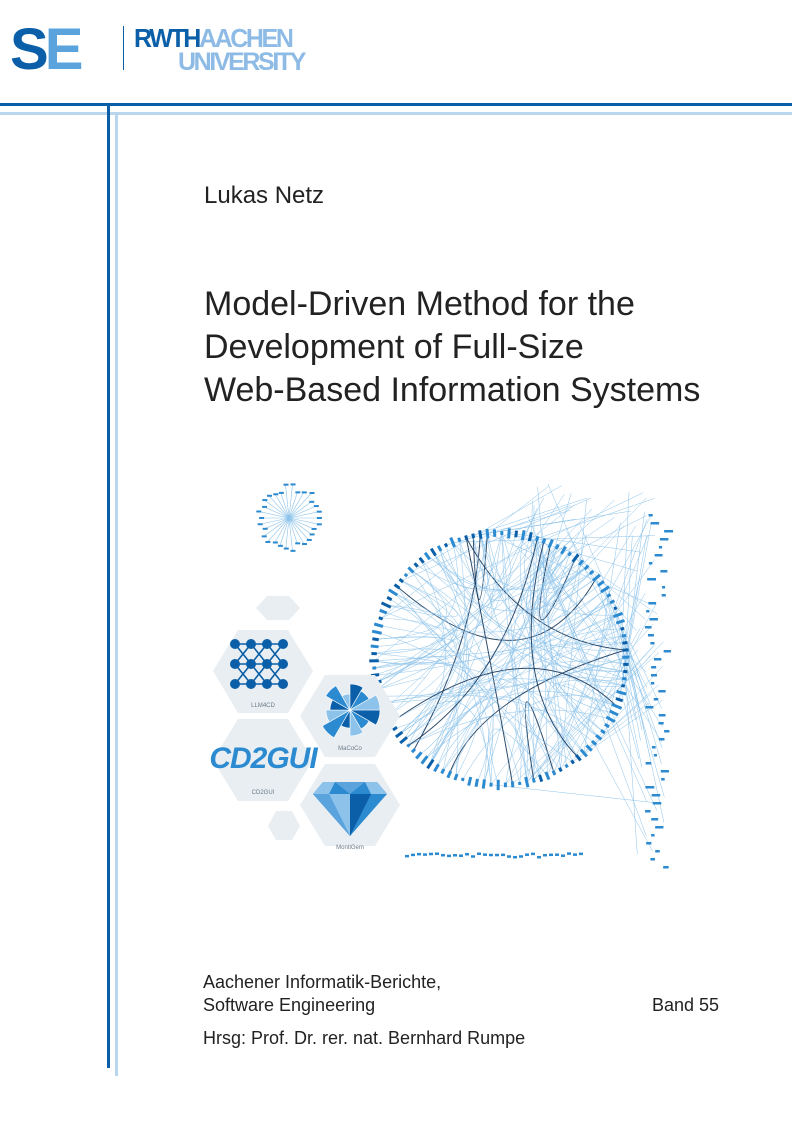  What do you see at coordinates (289, 517) in the screenshot?
I see `small-cluster` at bounding box center [289, 517].